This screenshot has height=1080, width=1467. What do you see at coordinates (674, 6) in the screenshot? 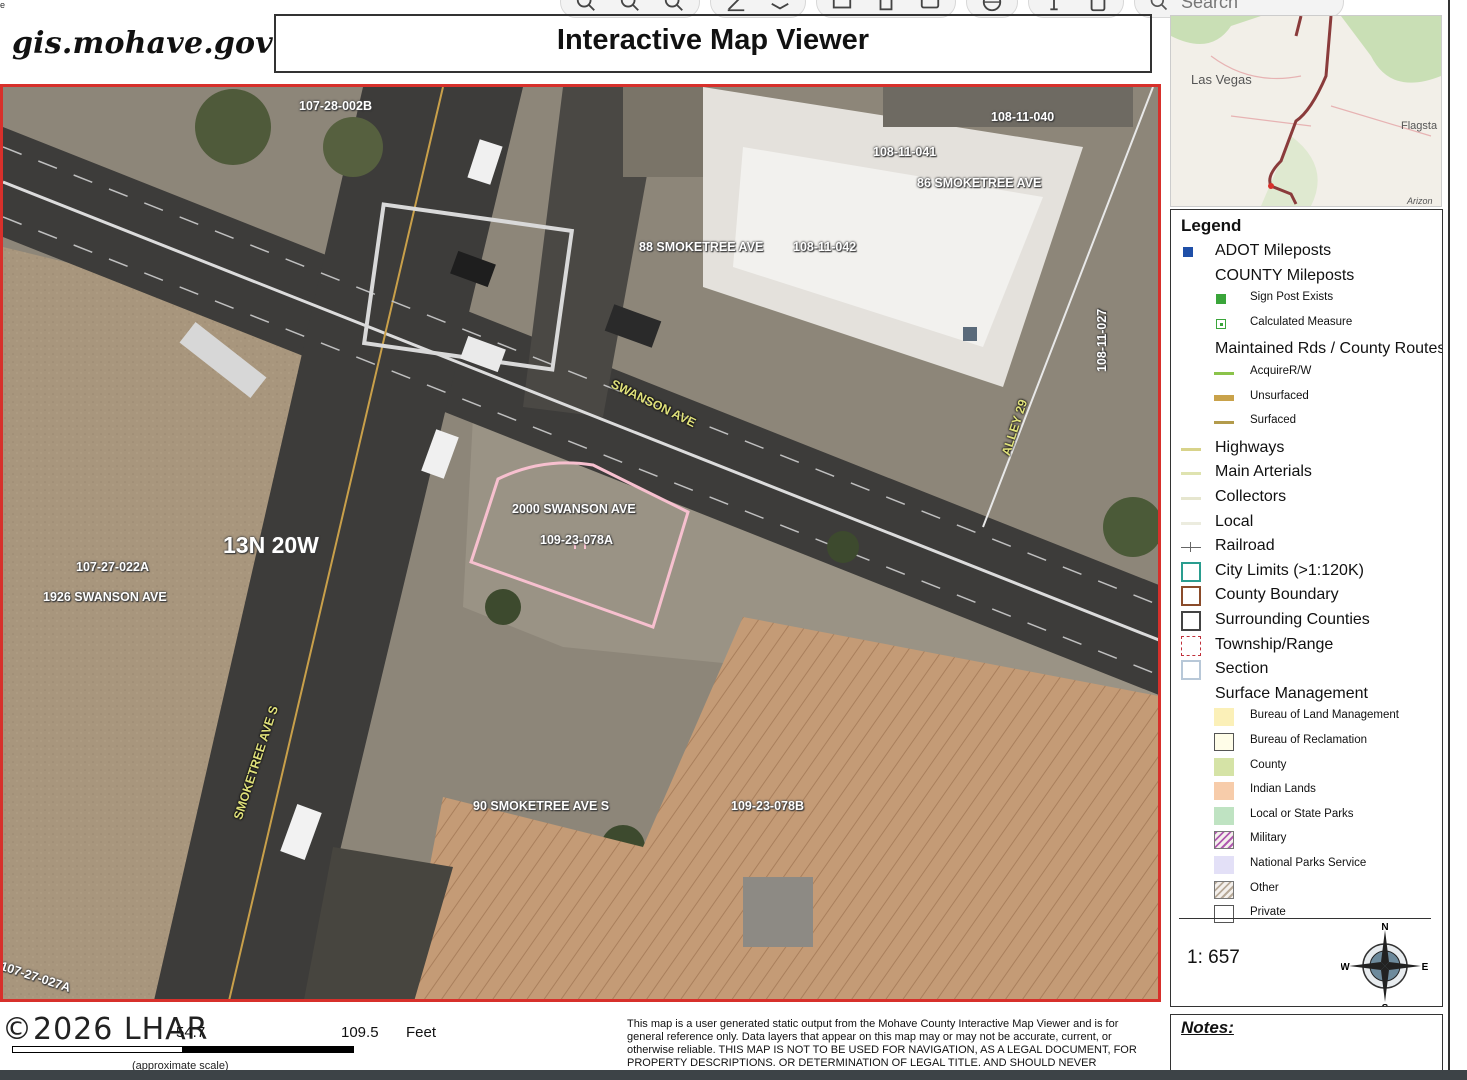
I see `zoom-extent-icon` at bounding box center [674, 6].